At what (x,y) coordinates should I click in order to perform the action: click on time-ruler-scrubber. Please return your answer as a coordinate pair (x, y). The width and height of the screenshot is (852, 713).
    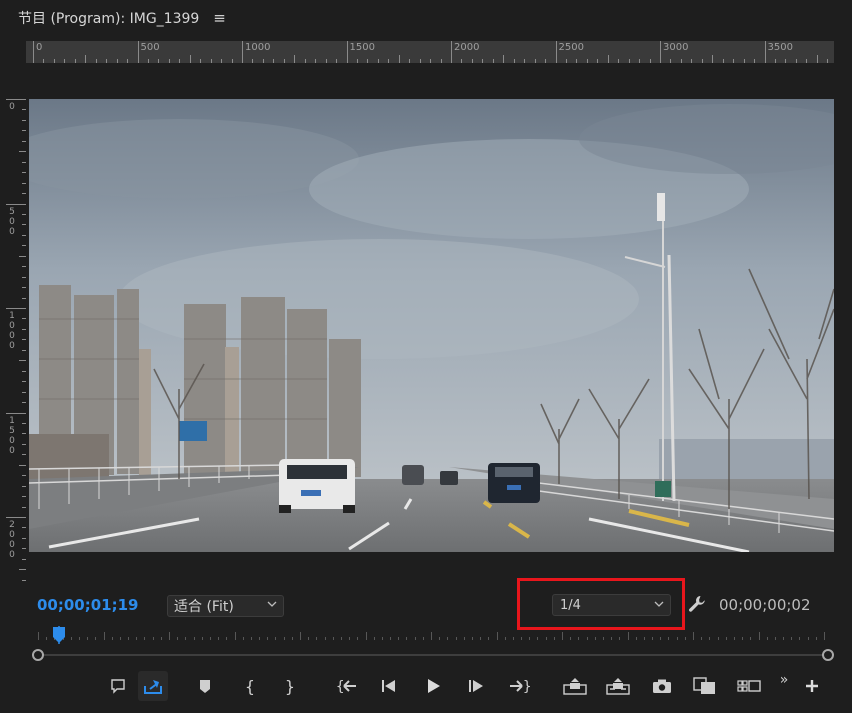
    Looking at the image, I should click on (430, 633).